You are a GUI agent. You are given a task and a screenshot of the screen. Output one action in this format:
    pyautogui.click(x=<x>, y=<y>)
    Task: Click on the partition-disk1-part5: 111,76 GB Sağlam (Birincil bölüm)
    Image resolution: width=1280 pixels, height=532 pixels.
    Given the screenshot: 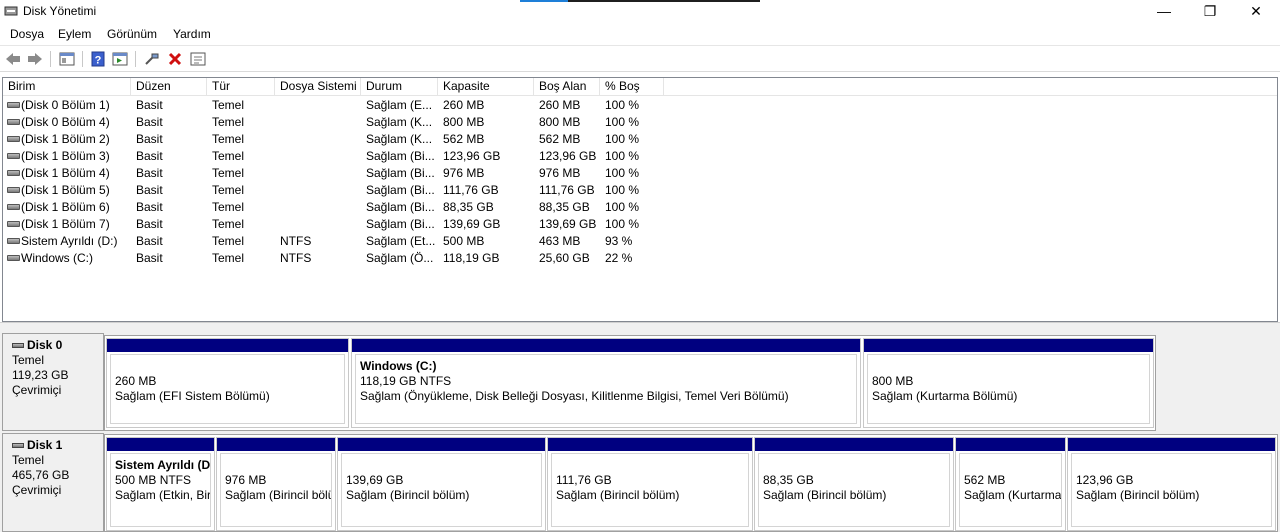 What is the action you would take?
    pyautogui.click(x=650, y=484)
    